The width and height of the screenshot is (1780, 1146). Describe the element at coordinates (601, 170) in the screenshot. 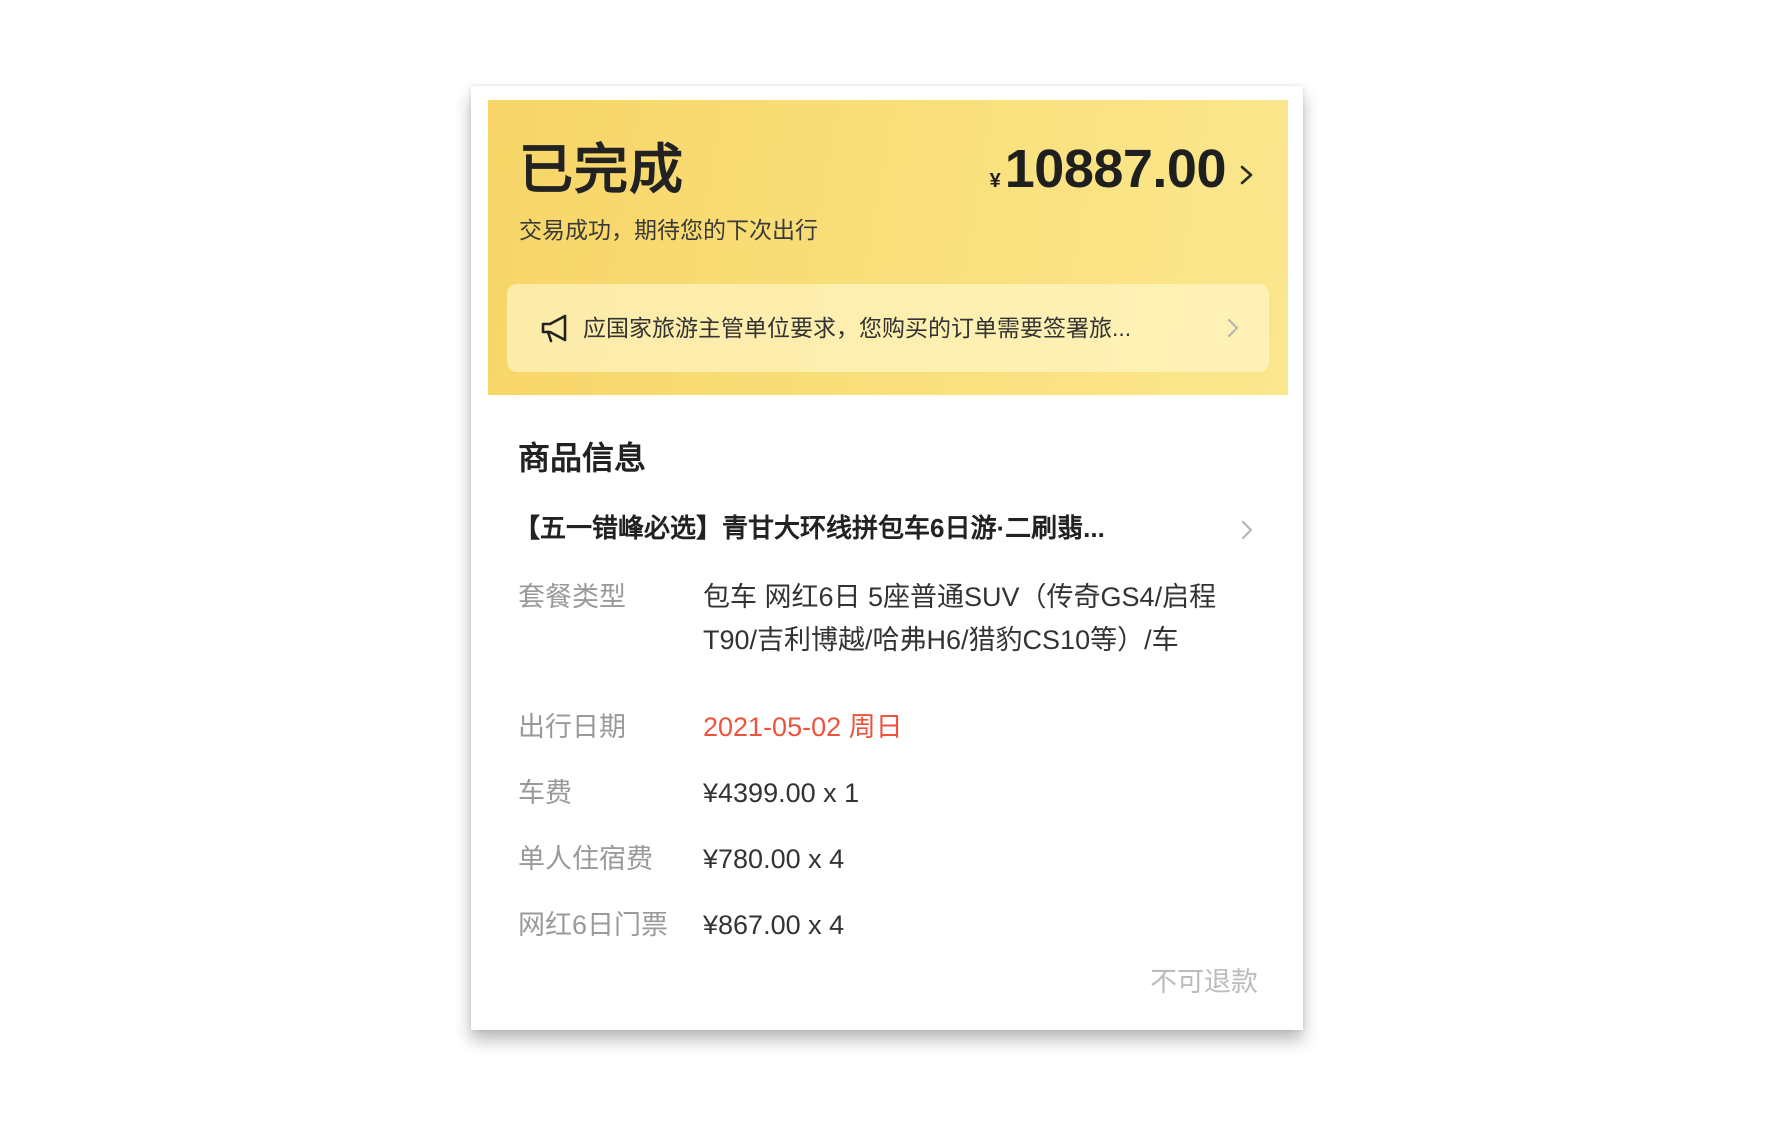

I see `order-status-title: 已完成` at that location.